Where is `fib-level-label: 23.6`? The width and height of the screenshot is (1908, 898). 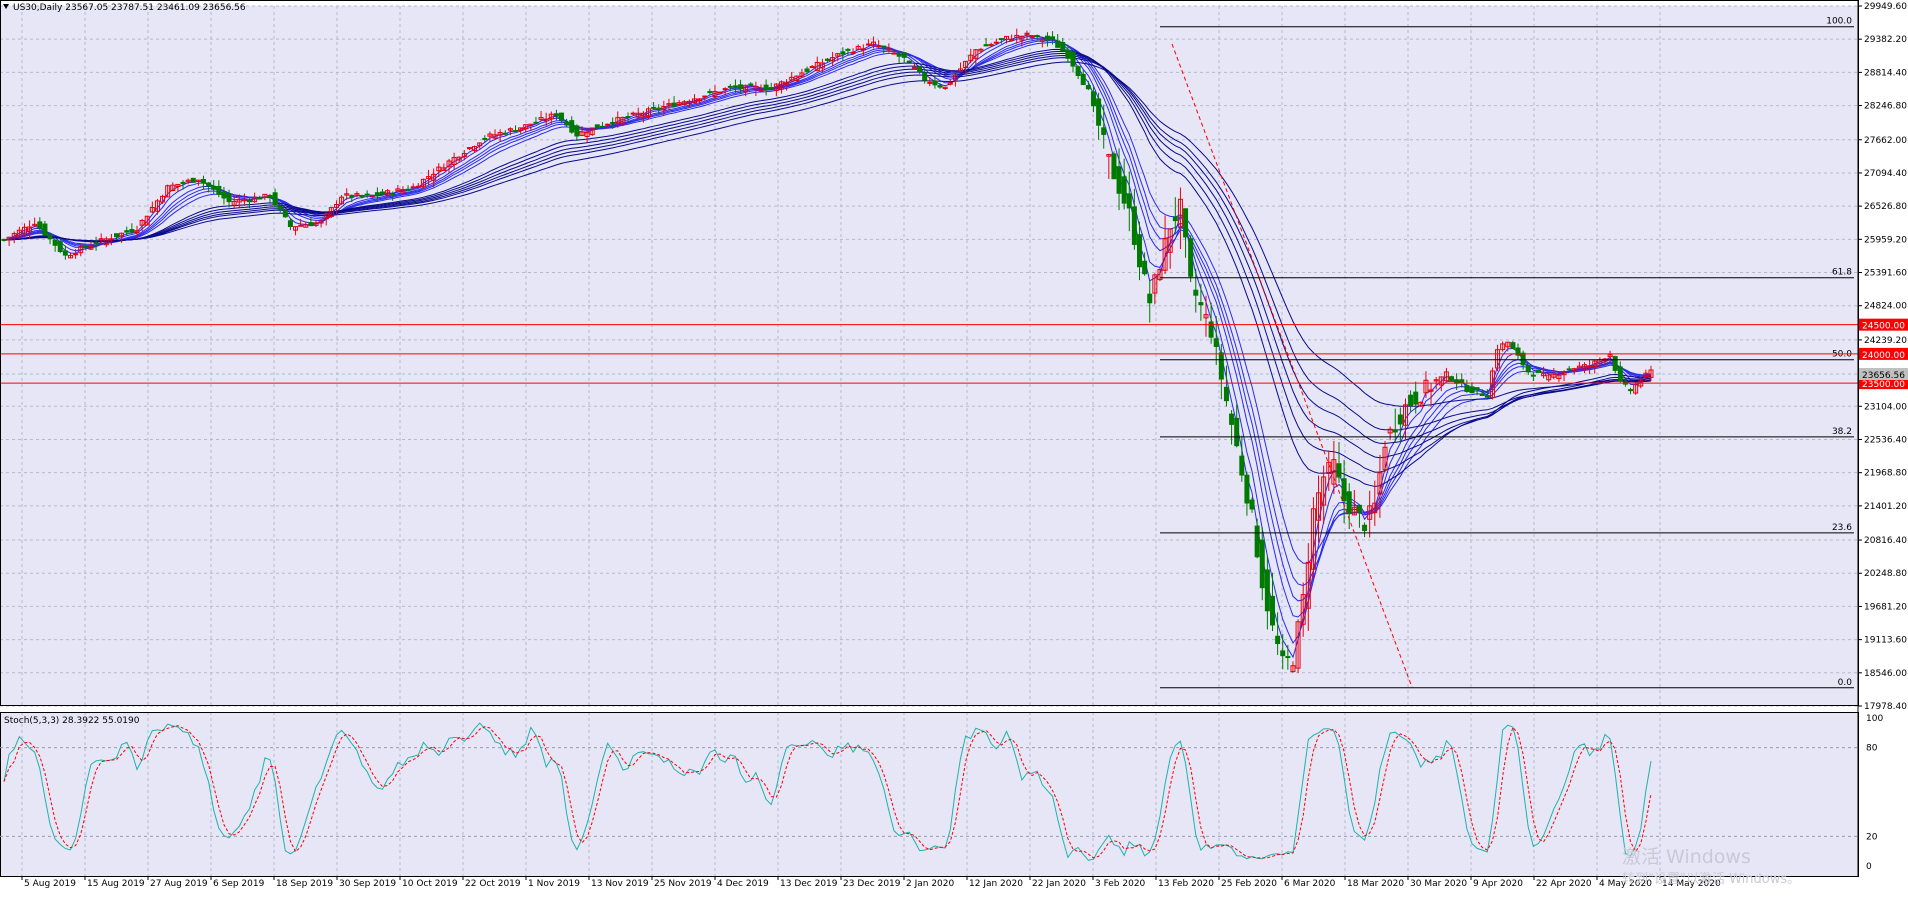
fib-level-label: 23.6 is located at coordinates (1842, 528).